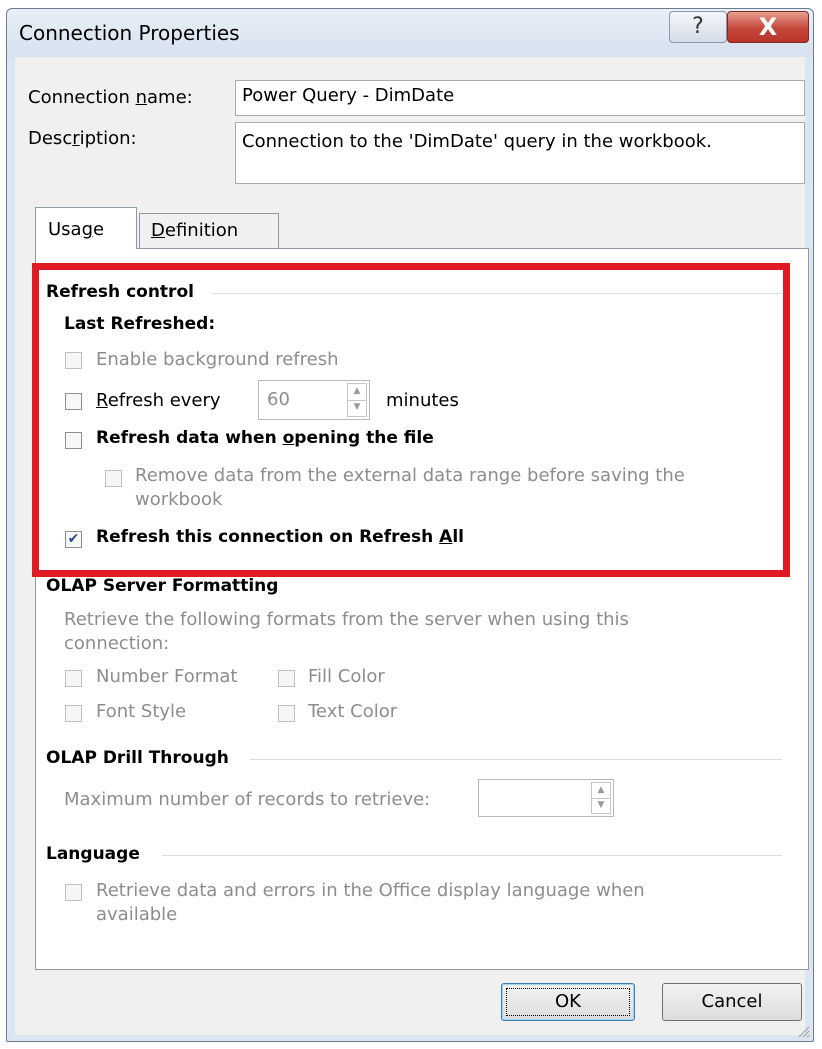  What do you see at coordinates (278, 399) in the screenshot?
I see `refresh-interval-value: 60` at bounding box center [278, 399].